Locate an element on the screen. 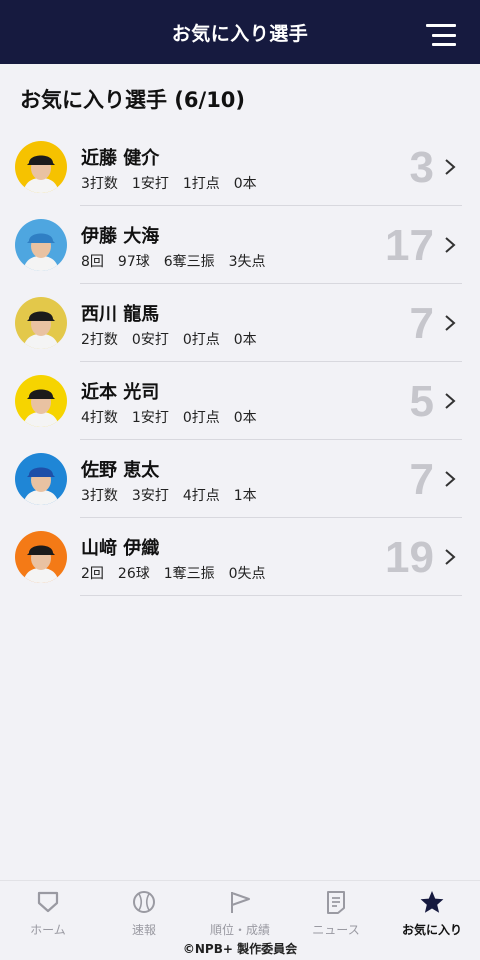 This screenshot has height=960, width=480. pennant-icon is located at coordinates (240, 902).